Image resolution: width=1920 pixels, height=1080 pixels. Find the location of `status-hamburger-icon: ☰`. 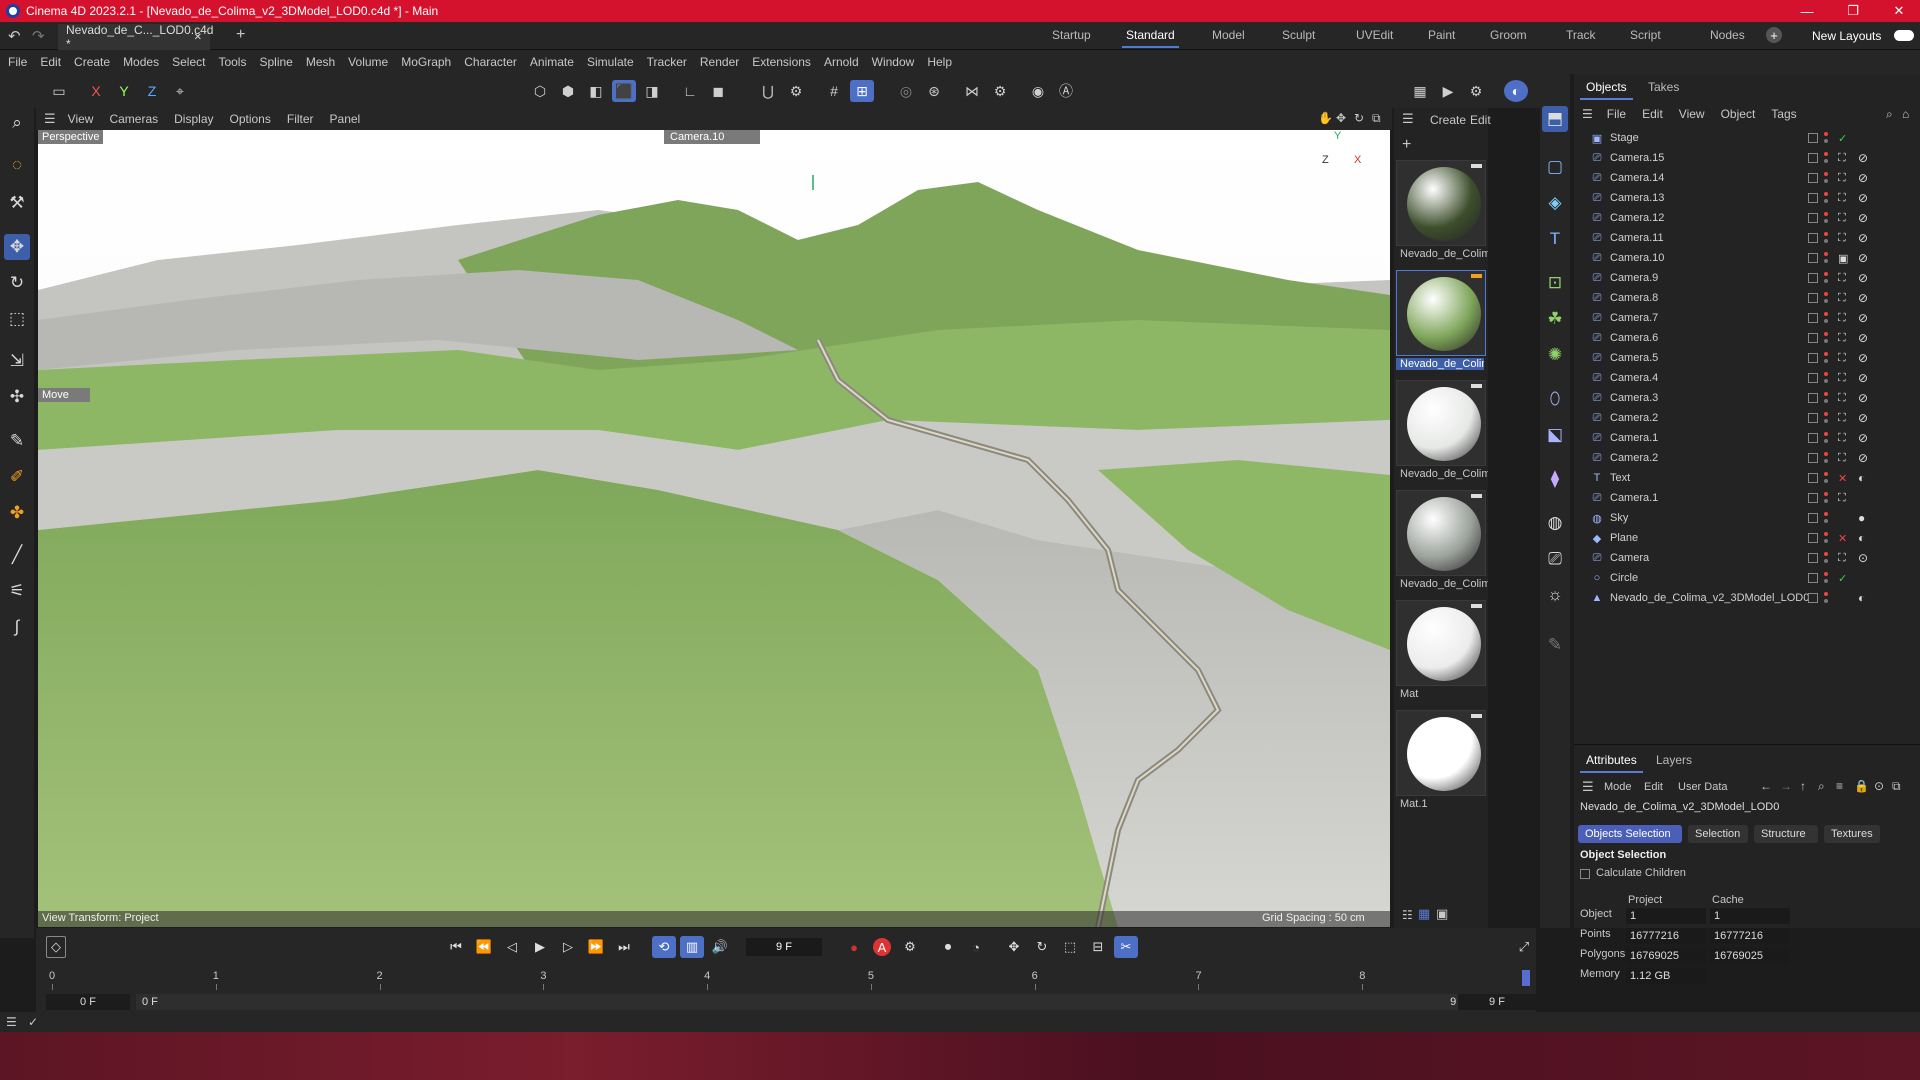

status-hamburger-icon: ☰ is located at coordinates (11, 1022).